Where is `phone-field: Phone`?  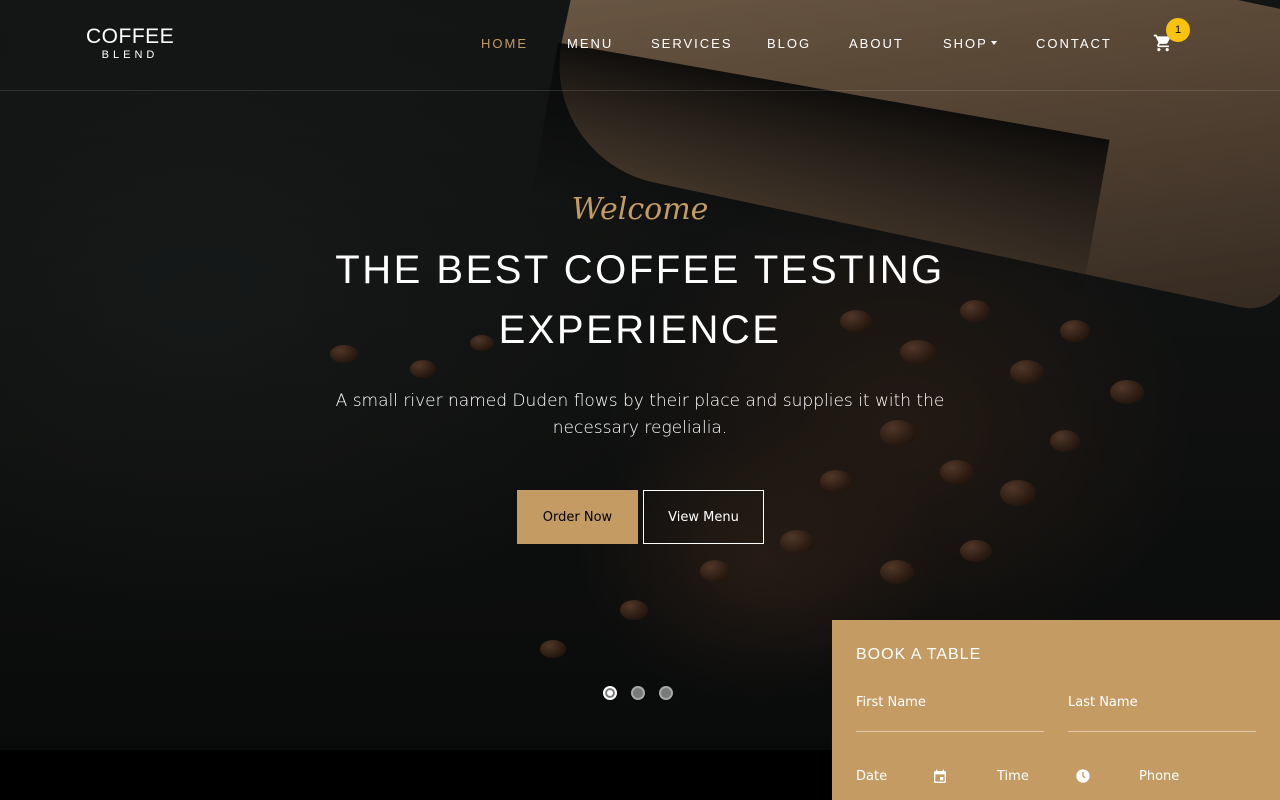
phone-field: Phone is located at coordinates (1159, 776).